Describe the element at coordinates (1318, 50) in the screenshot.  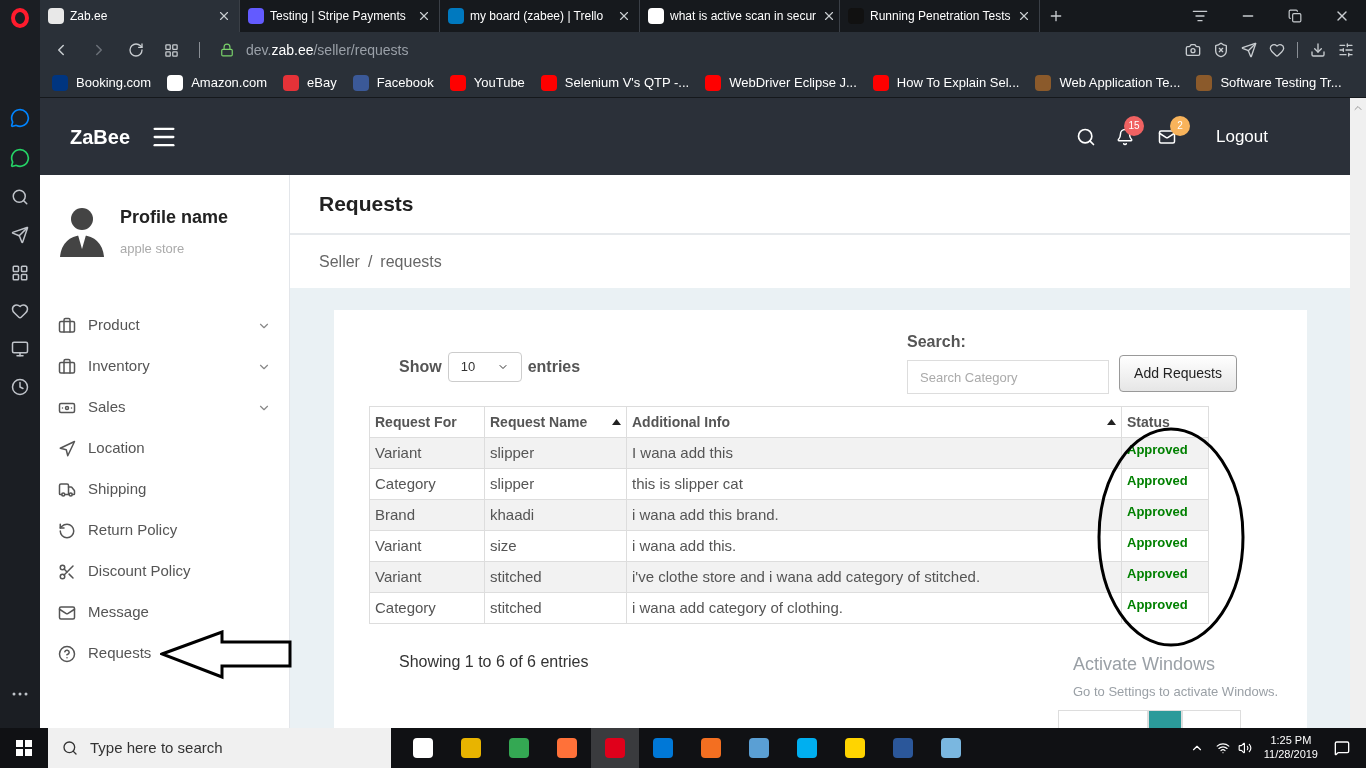
I see `download-icon` at that location.